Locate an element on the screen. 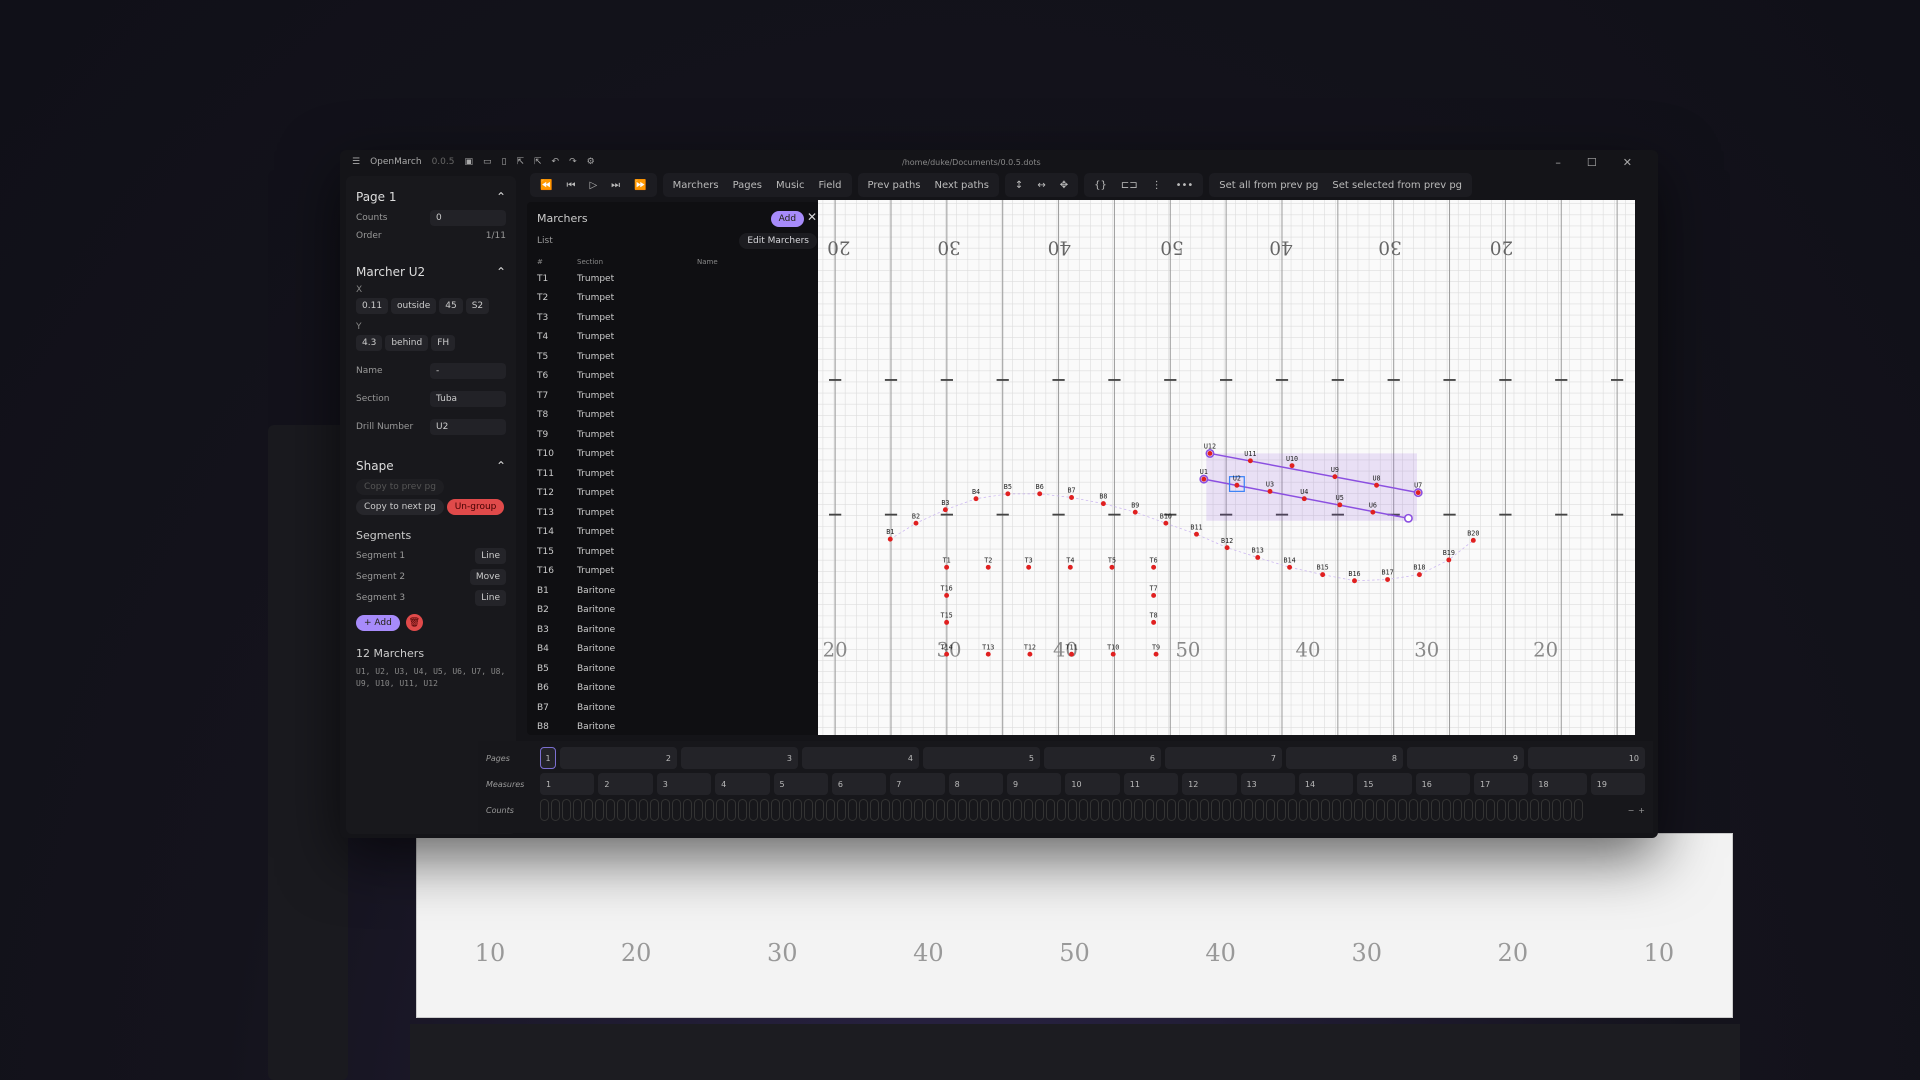 This screenshot has width=1920, height=1080. page-cell: 3 is located at coordinates (739, 758).